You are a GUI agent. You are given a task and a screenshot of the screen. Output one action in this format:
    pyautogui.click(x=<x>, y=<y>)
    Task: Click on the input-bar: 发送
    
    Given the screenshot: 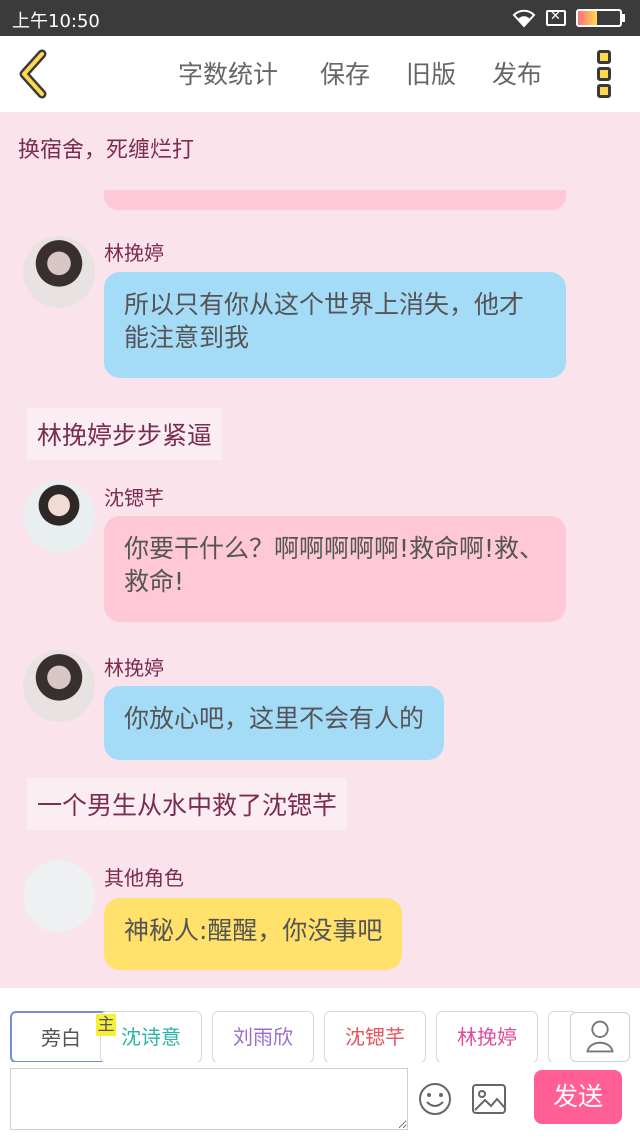 What is the action you would take?
    pyautogui.click(x=320, y=1100)
    